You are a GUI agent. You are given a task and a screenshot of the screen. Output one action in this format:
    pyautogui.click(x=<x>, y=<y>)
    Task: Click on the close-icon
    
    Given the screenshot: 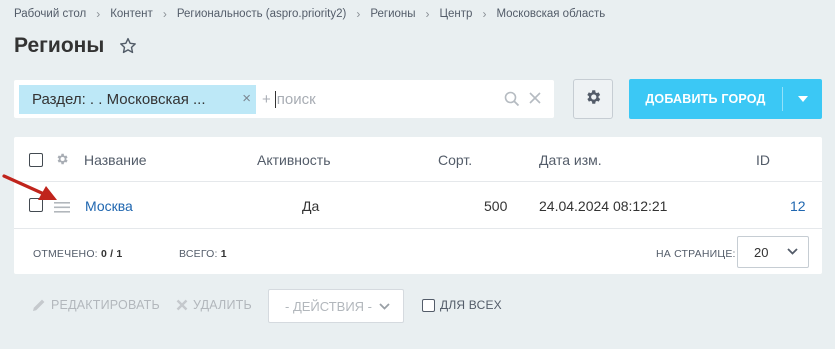 What is the action you would take?
    pyautogui.click(x=182, y=305)
    